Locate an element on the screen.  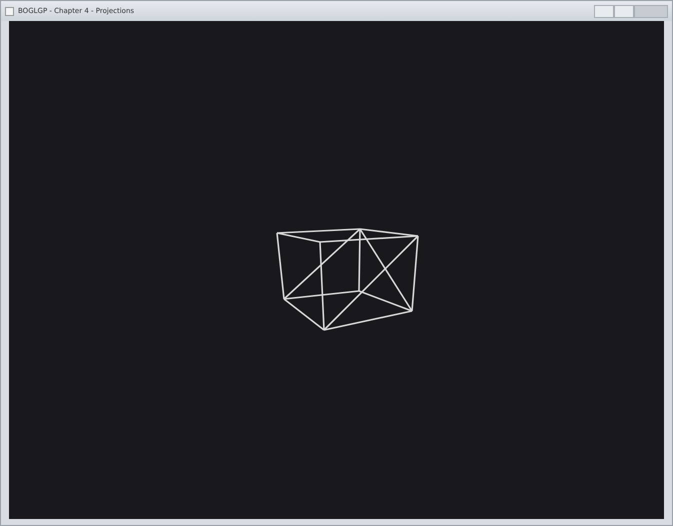
minimize-button is located at coordinates (604, 11).